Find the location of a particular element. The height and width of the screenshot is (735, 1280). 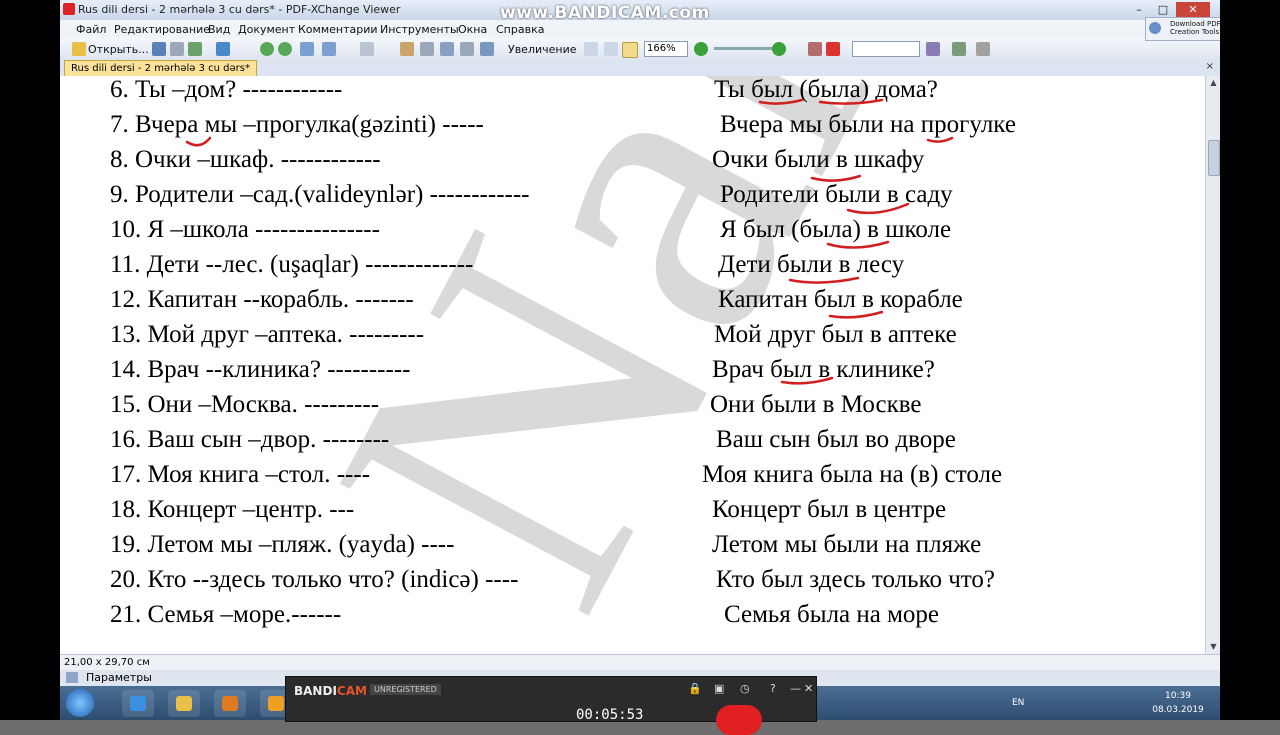

help-icon: ? is located at coordinates (773, 688).